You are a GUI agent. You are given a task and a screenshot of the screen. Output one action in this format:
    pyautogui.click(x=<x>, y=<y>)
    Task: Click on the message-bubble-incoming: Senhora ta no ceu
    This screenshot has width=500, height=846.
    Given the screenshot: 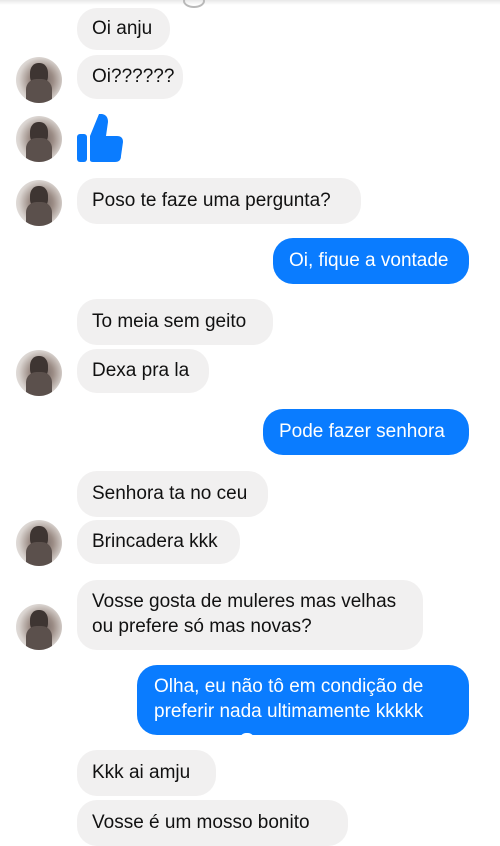 What is the action you would take?
    pyautogui.click(x=172, y=494)
    